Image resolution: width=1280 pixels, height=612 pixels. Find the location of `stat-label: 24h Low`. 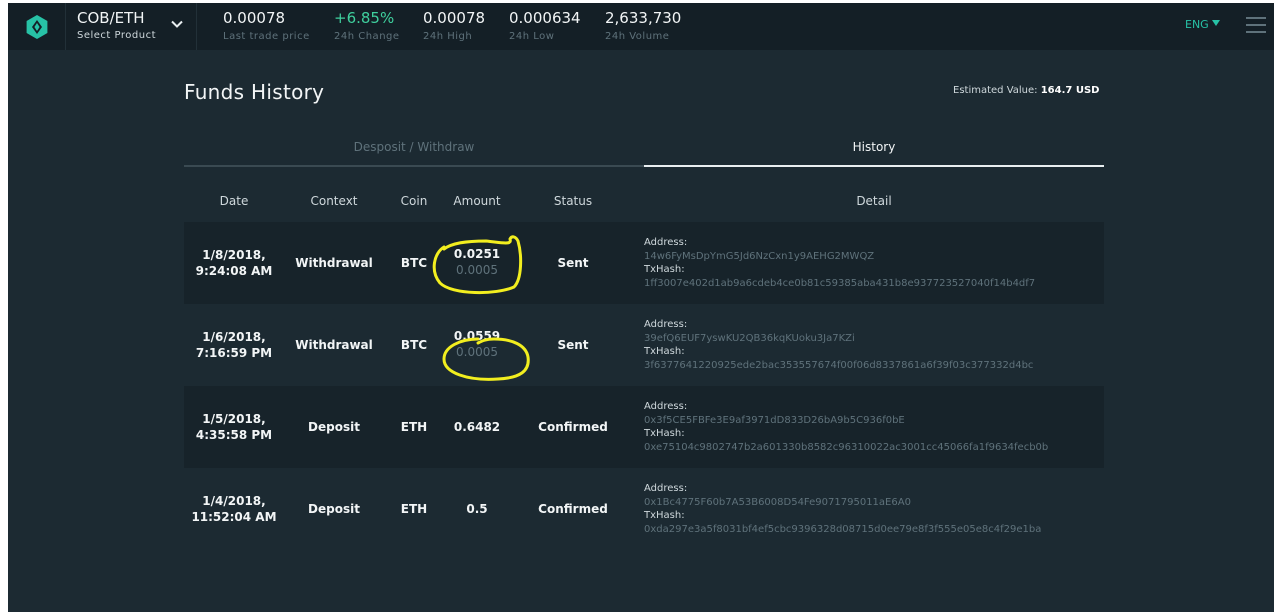

stat-label: 24h Low is located at coordinates (532, 36).